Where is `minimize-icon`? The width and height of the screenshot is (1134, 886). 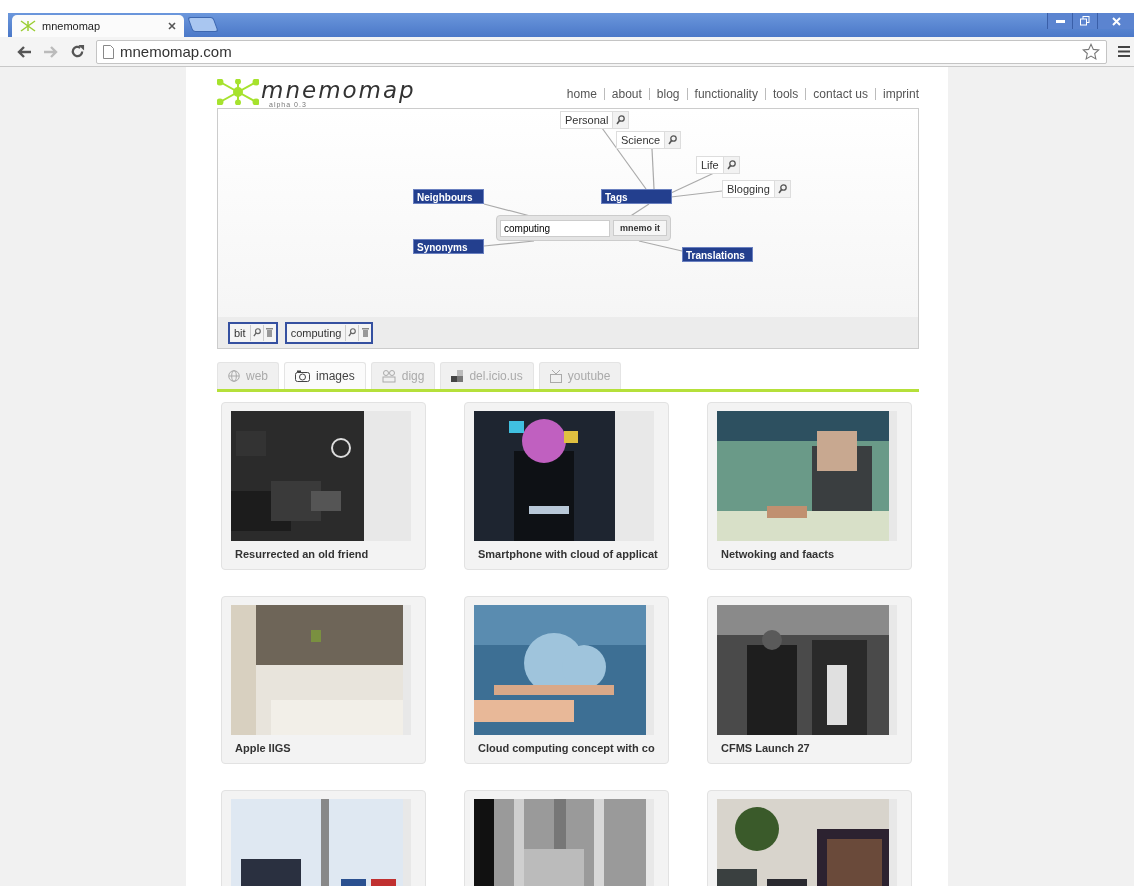 minimize-icon is located at coordinates (1060, 21).